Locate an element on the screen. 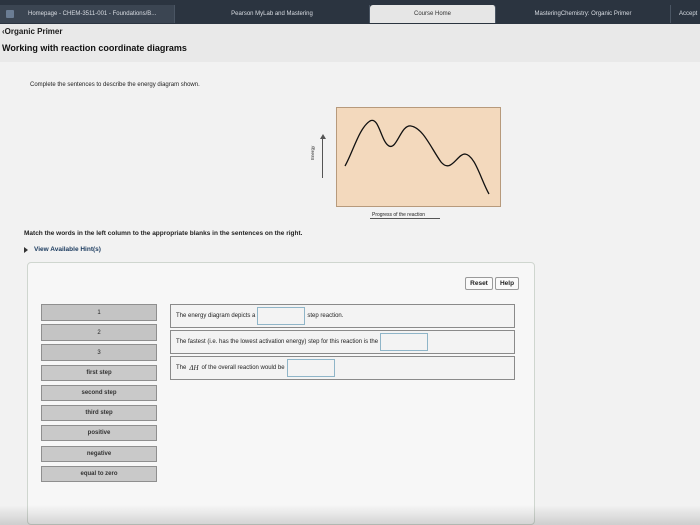 The width and height of the screenshot is (700, 525). sentence-3-blank is located at coordinates (310, 368).